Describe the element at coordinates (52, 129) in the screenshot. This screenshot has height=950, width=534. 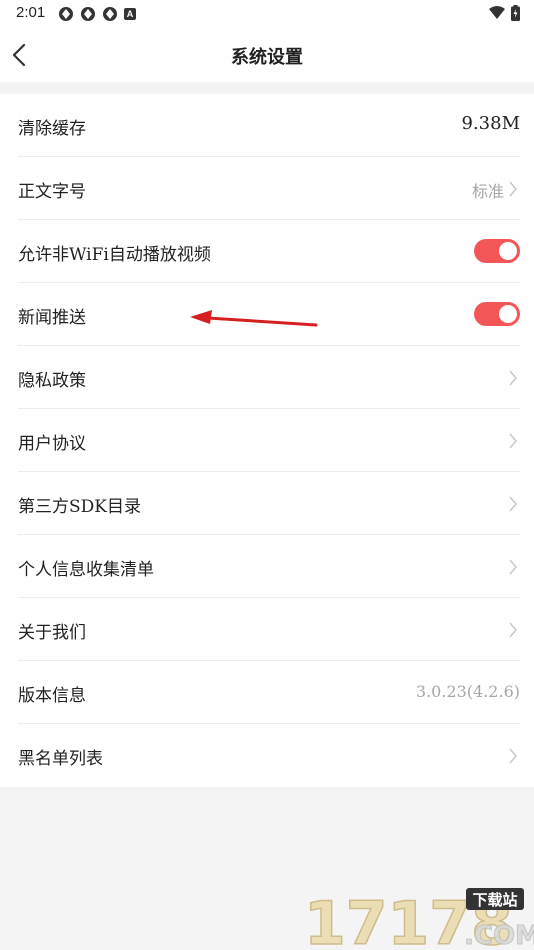
I see `setting-label: 清除缓存` at that location.